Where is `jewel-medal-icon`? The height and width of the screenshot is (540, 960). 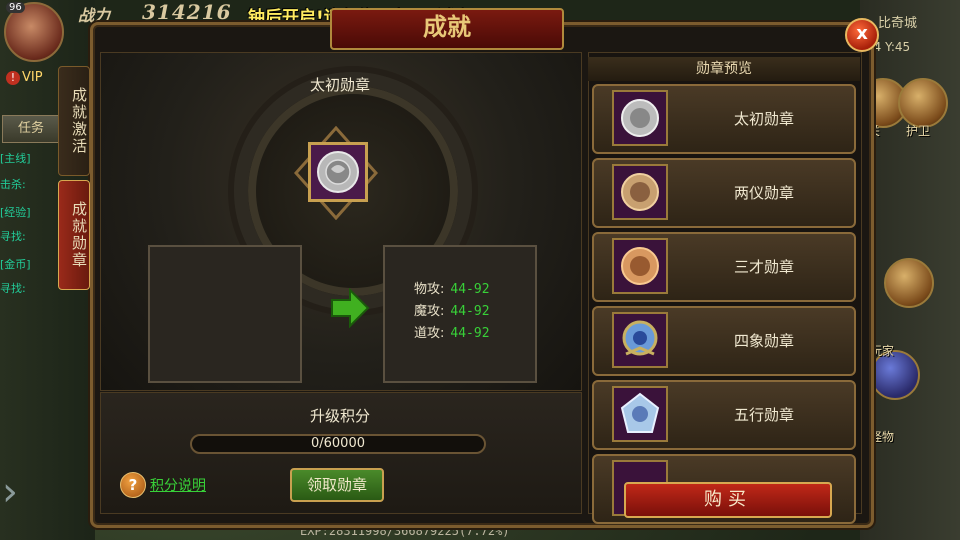
jewel-medal-icon is located at coordinates (640, 340).